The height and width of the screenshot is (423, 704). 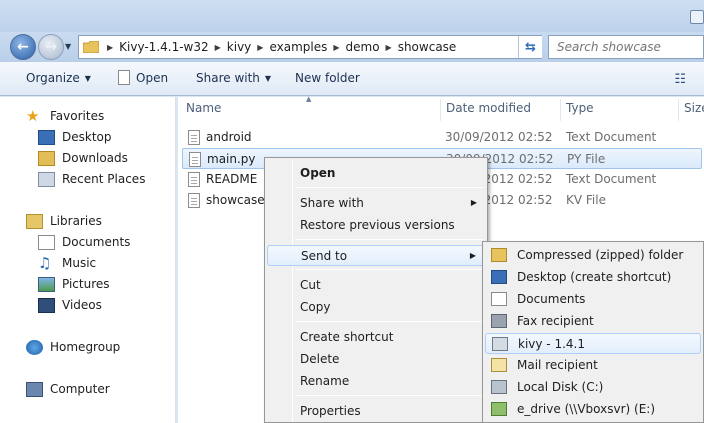 I want to click on new-folder-button: New folder, so click(x=327, y=78).